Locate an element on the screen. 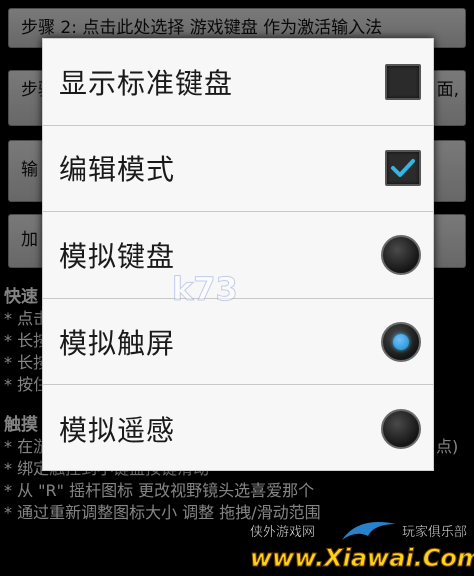  checkbox-unchecked is located at coordinates (403, 81).